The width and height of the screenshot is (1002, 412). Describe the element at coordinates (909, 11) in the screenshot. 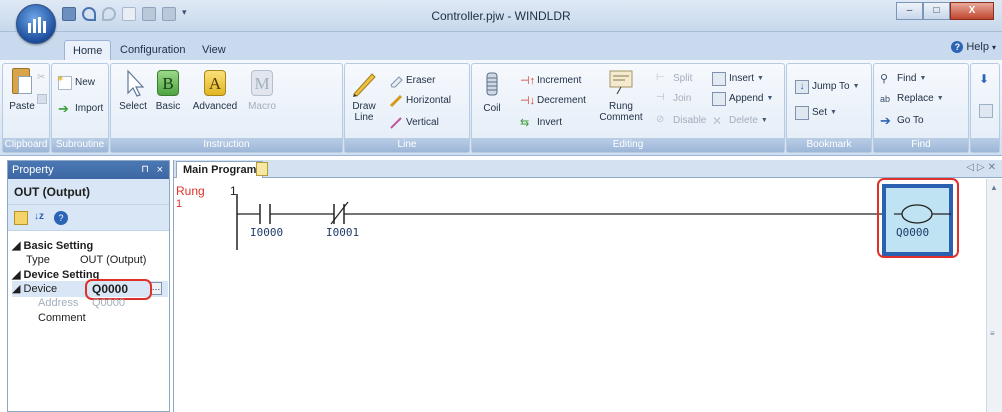

I see `minimize-button: –` at that location.